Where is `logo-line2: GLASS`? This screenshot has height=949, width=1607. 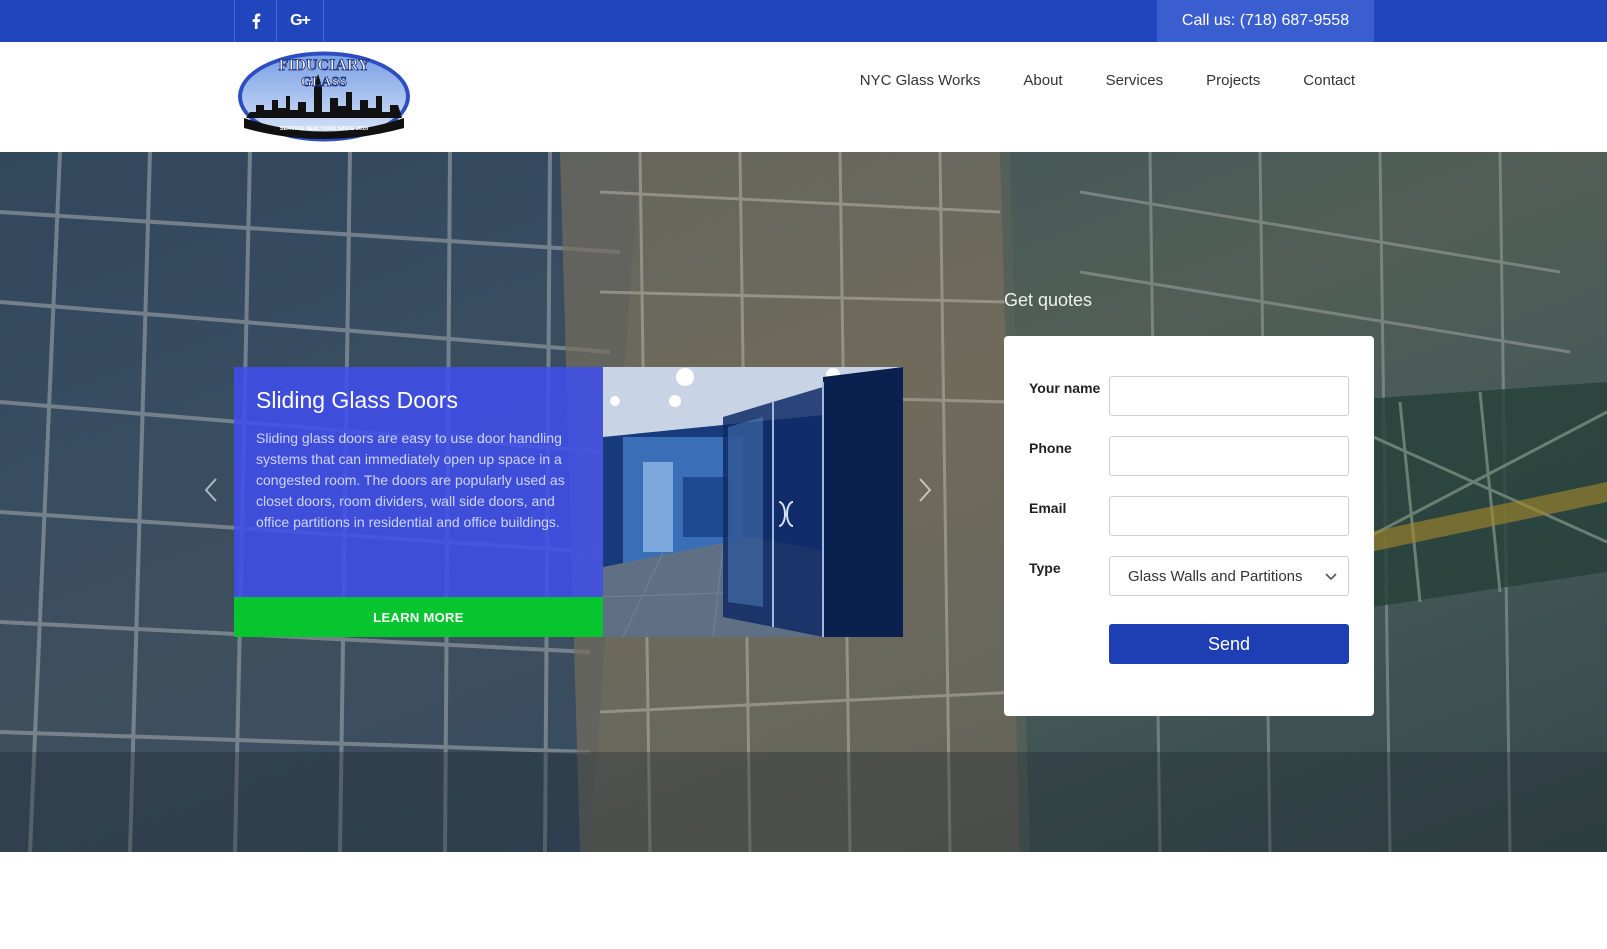 logo-line2: GLASS is located at coordinates (324, 82).